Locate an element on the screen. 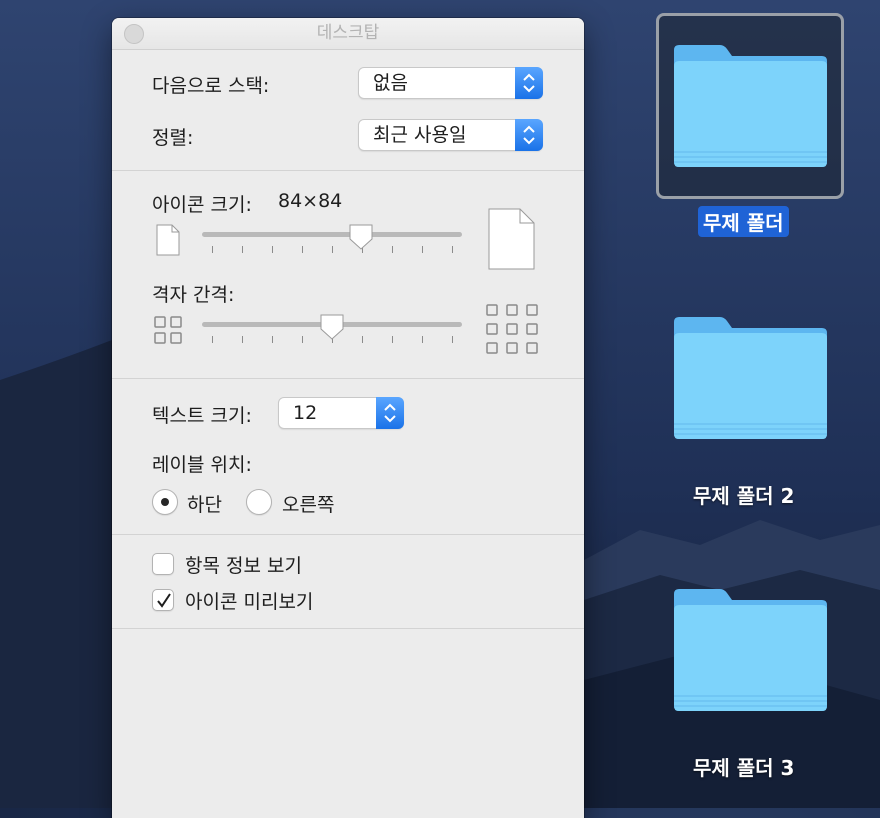 This screenshot has height=818, width=880. text-size-value: 12 is located at coordinates (305, 413).